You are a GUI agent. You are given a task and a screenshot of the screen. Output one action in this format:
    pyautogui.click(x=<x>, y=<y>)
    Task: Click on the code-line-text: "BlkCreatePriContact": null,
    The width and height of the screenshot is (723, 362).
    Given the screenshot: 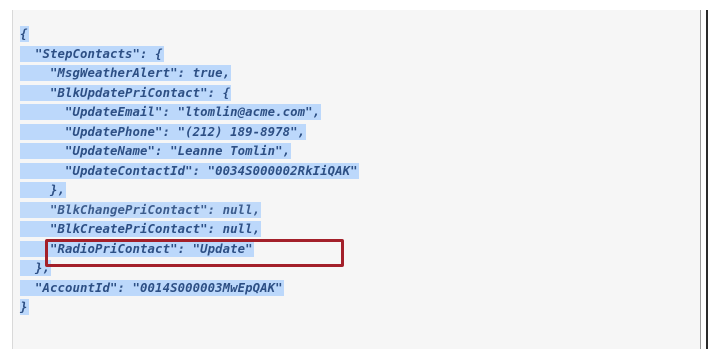 What is the action you would take?
    pyautogui.click(x=141, y=229)
    